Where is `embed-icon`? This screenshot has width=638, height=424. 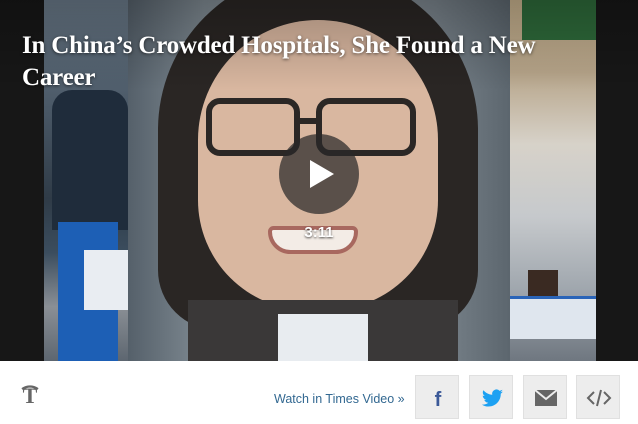
embed-icon is located at coordinates (599, 398).